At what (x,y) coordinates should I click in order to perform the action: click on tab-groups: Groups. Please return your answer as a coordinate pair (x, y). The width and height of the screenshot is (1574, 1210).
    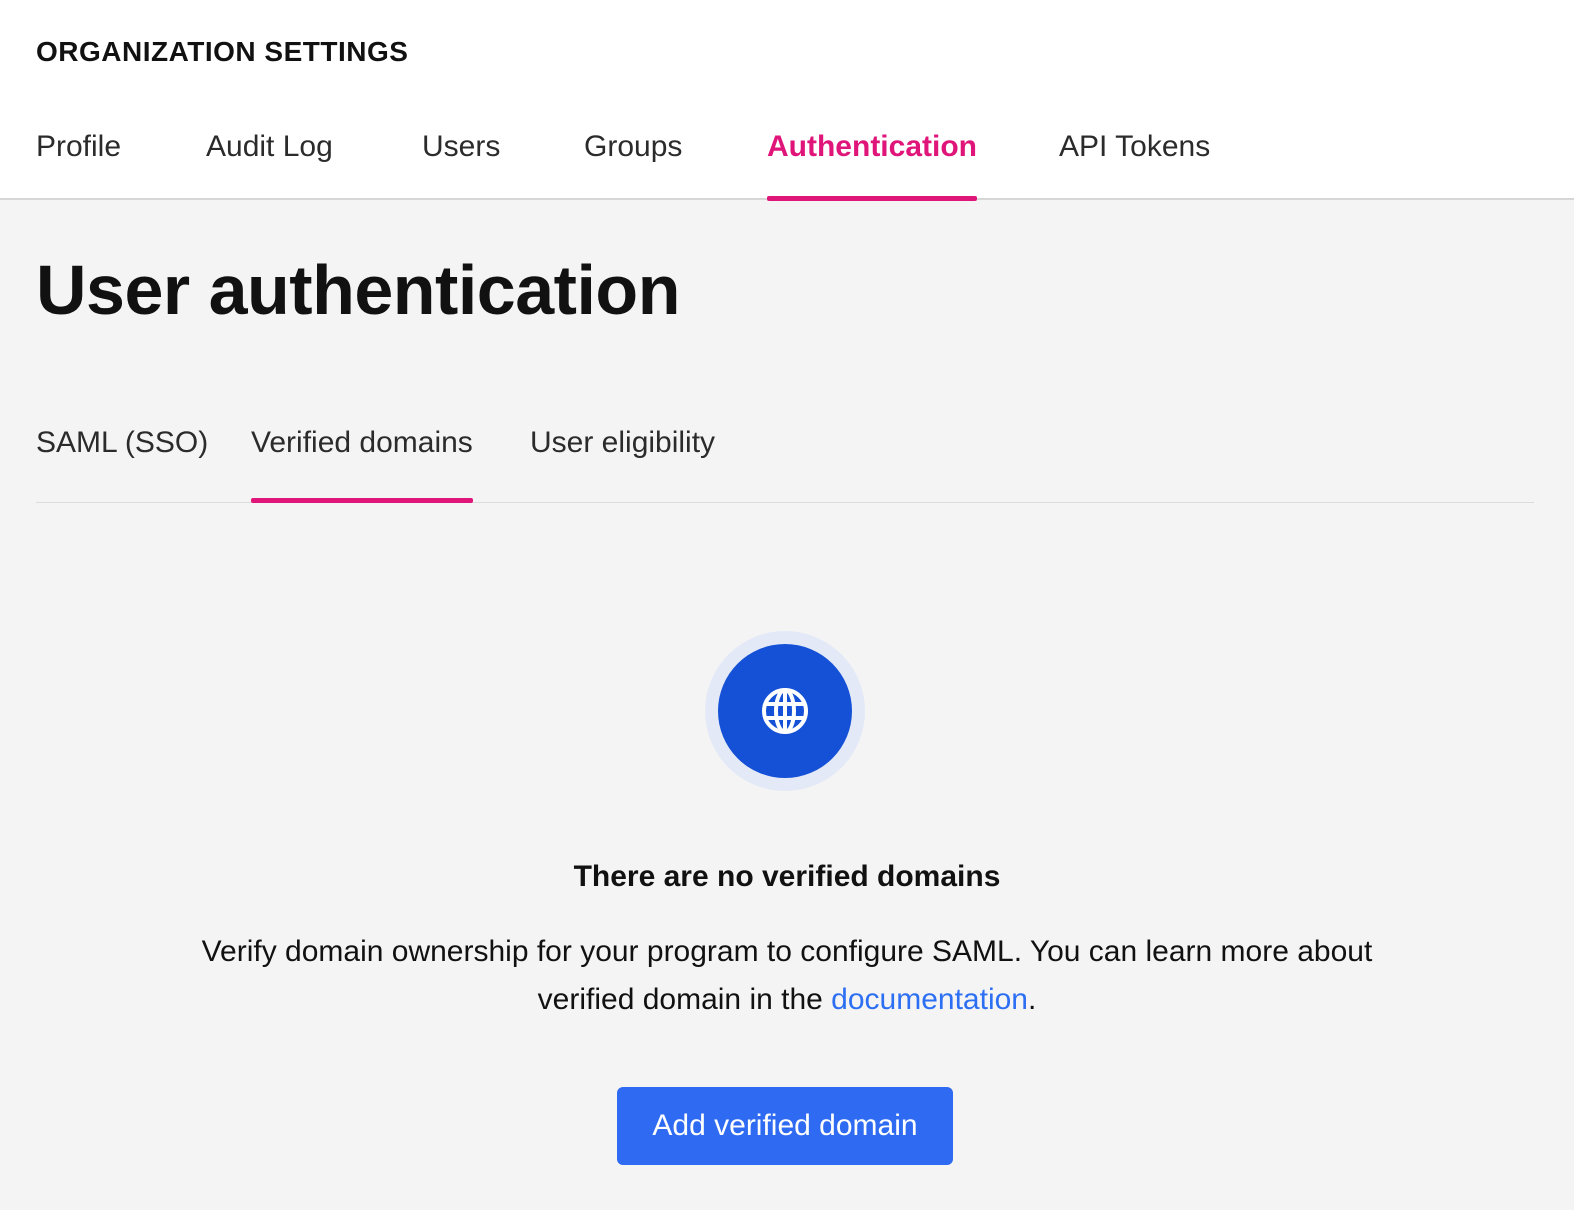
    Looking at the image, I should click on (633, 165).